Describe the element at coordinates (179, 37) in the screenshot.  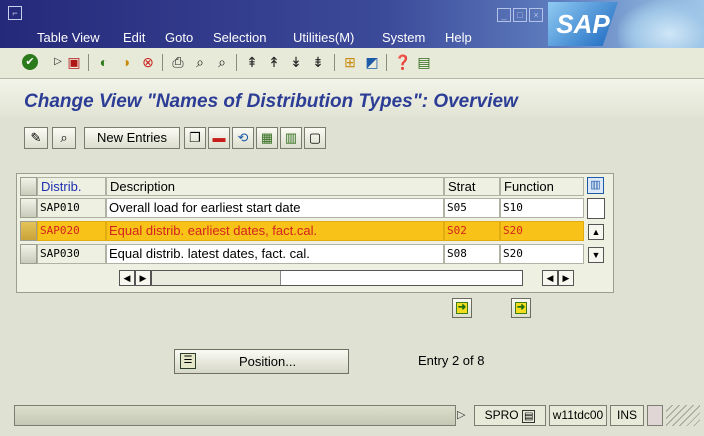
I see `menu-goto: Goto` at that location.